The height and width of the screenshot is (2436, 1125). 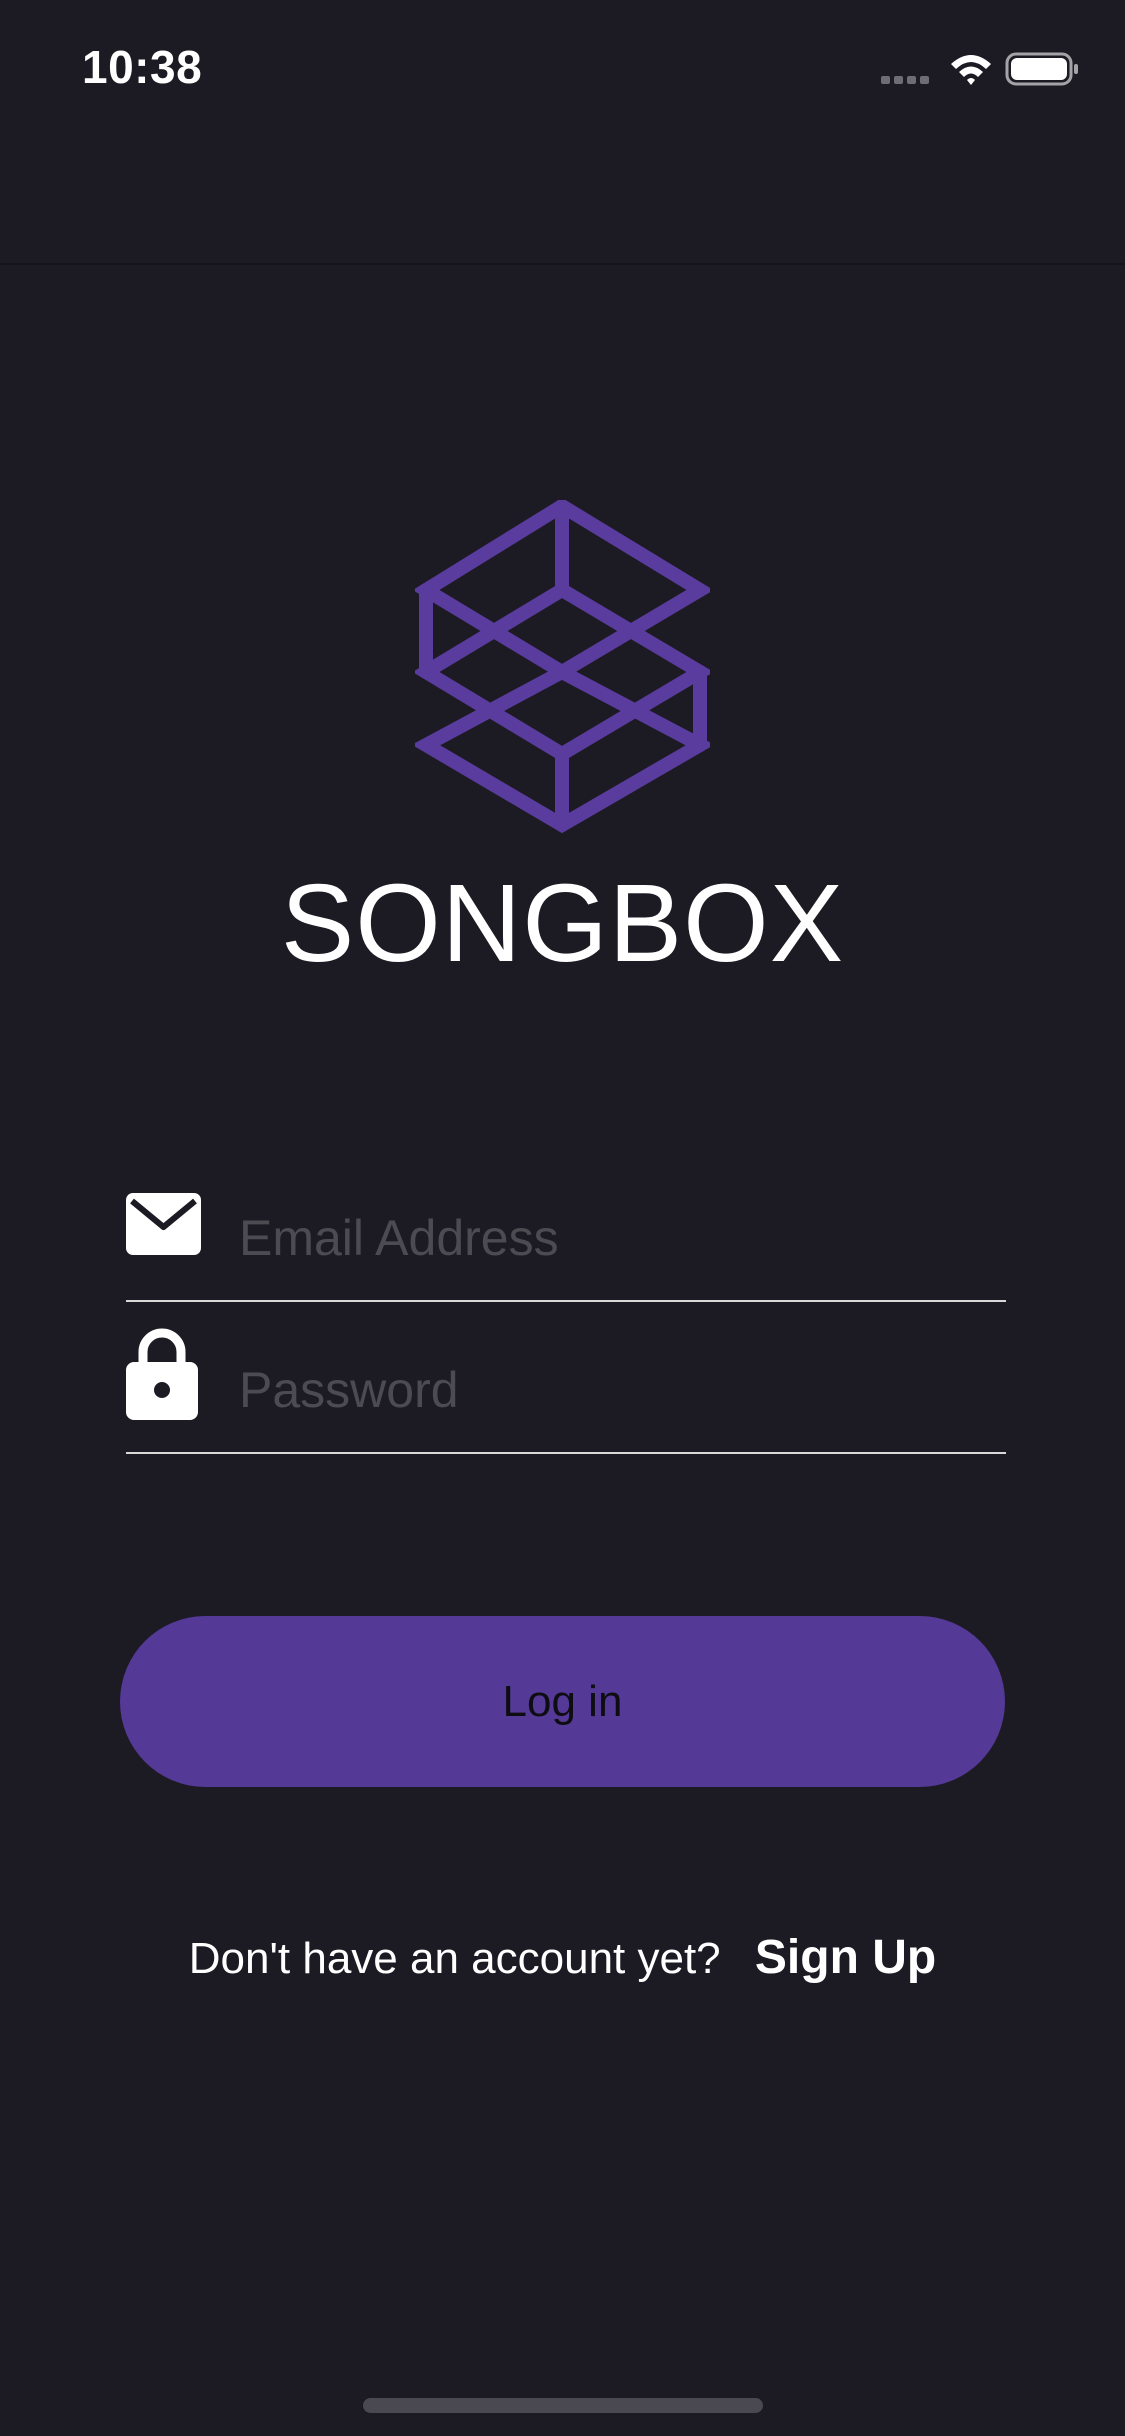 I want to click on signup-link: Sign Up, so click(x=845, y=1957).